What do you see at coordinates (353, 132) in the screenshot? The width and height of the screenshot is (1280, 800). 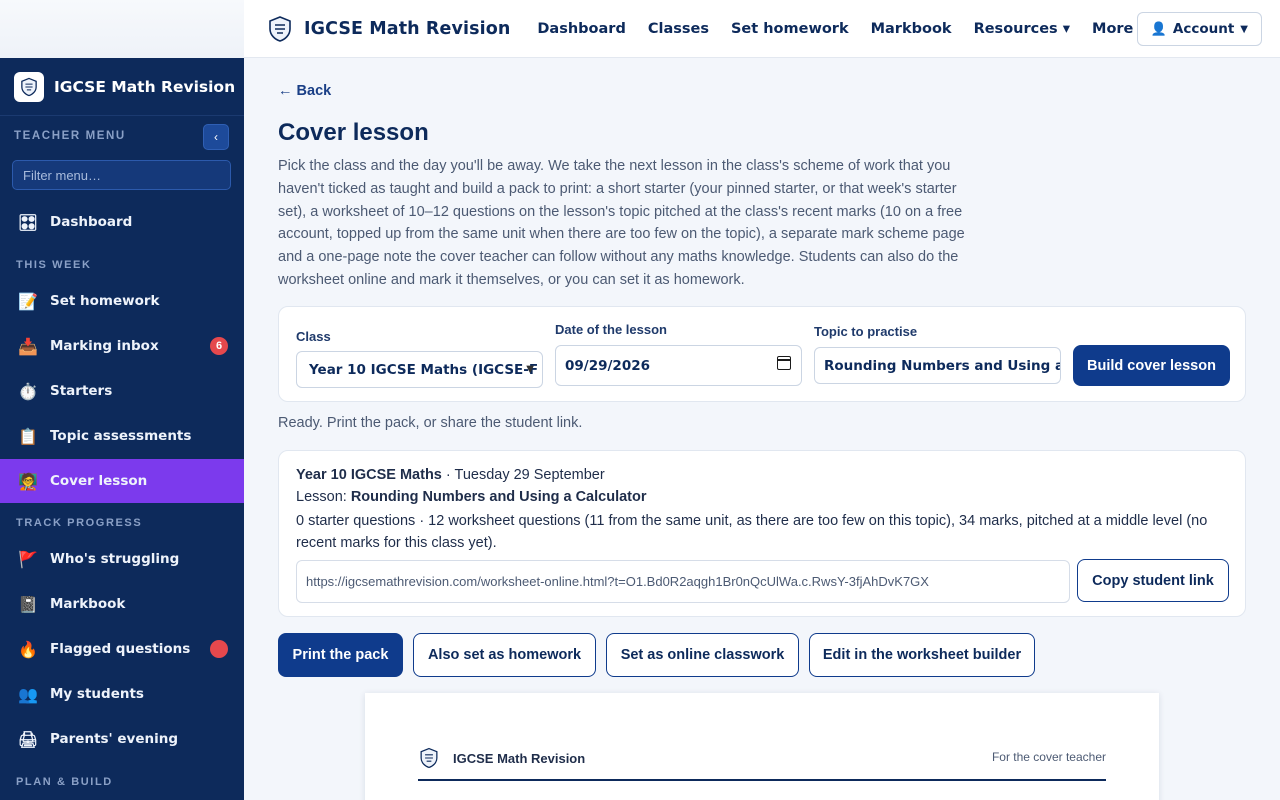 I see `page-title: Cover lesson` at bounding box center [353, 132].